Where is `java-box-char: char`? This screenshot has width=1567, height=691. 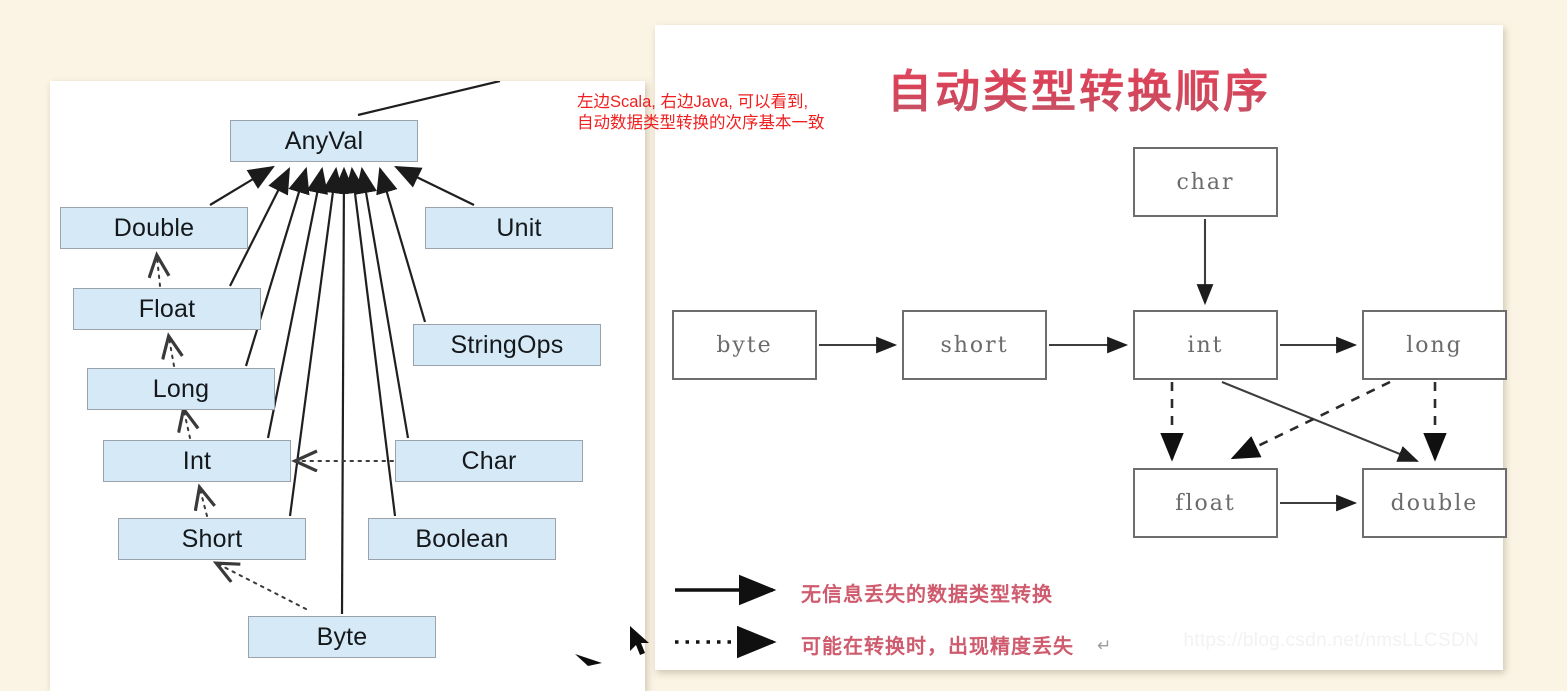
java-box-char: char is located at coordinates (1205, 182).